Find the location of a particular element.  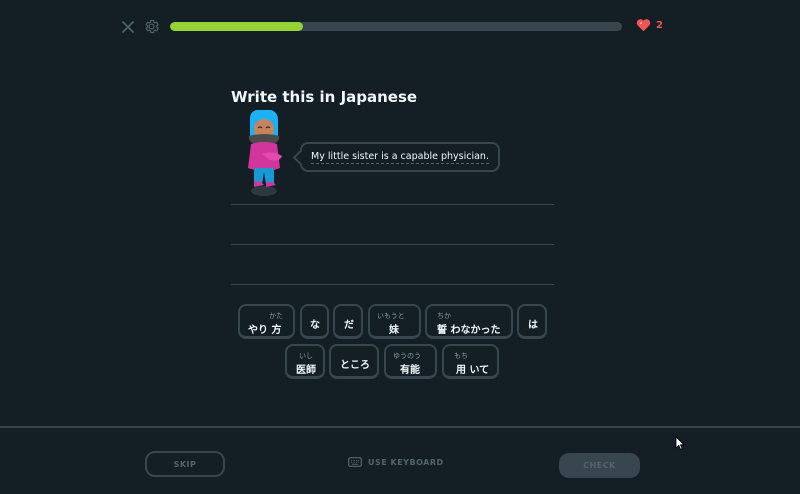

check-button: CHECK is located at coordinates (599, 465).